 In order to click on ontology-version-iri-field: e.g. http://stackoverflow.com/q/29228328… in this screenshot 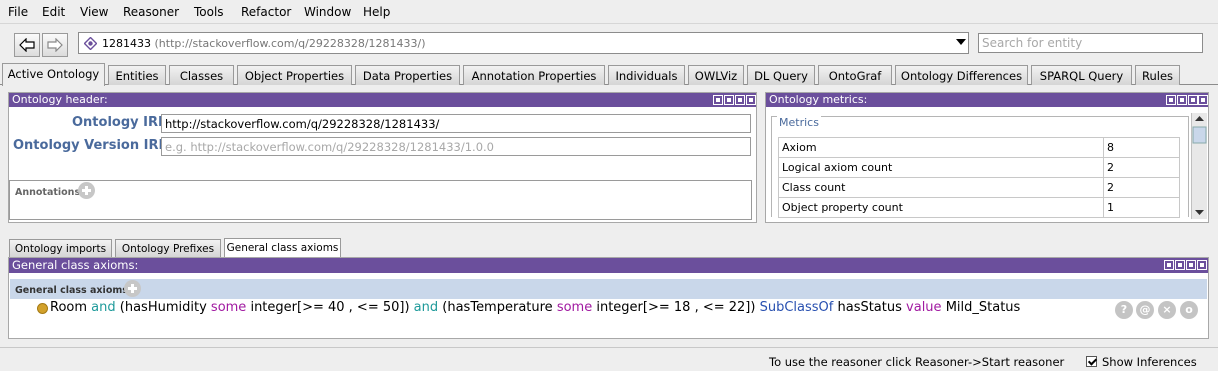, I will do `click(456, 146)`.